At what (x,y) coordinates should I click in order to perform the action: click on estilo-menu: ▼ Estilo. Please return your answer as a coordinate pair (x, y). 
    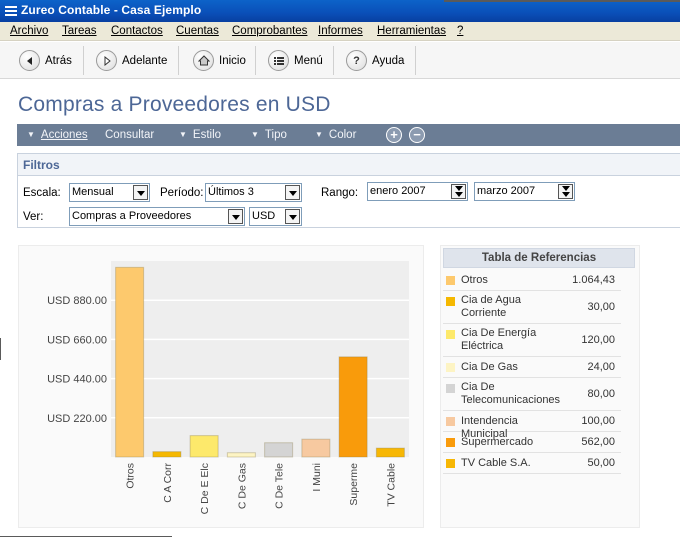
    Looking at the image, I should click on (200, 135).